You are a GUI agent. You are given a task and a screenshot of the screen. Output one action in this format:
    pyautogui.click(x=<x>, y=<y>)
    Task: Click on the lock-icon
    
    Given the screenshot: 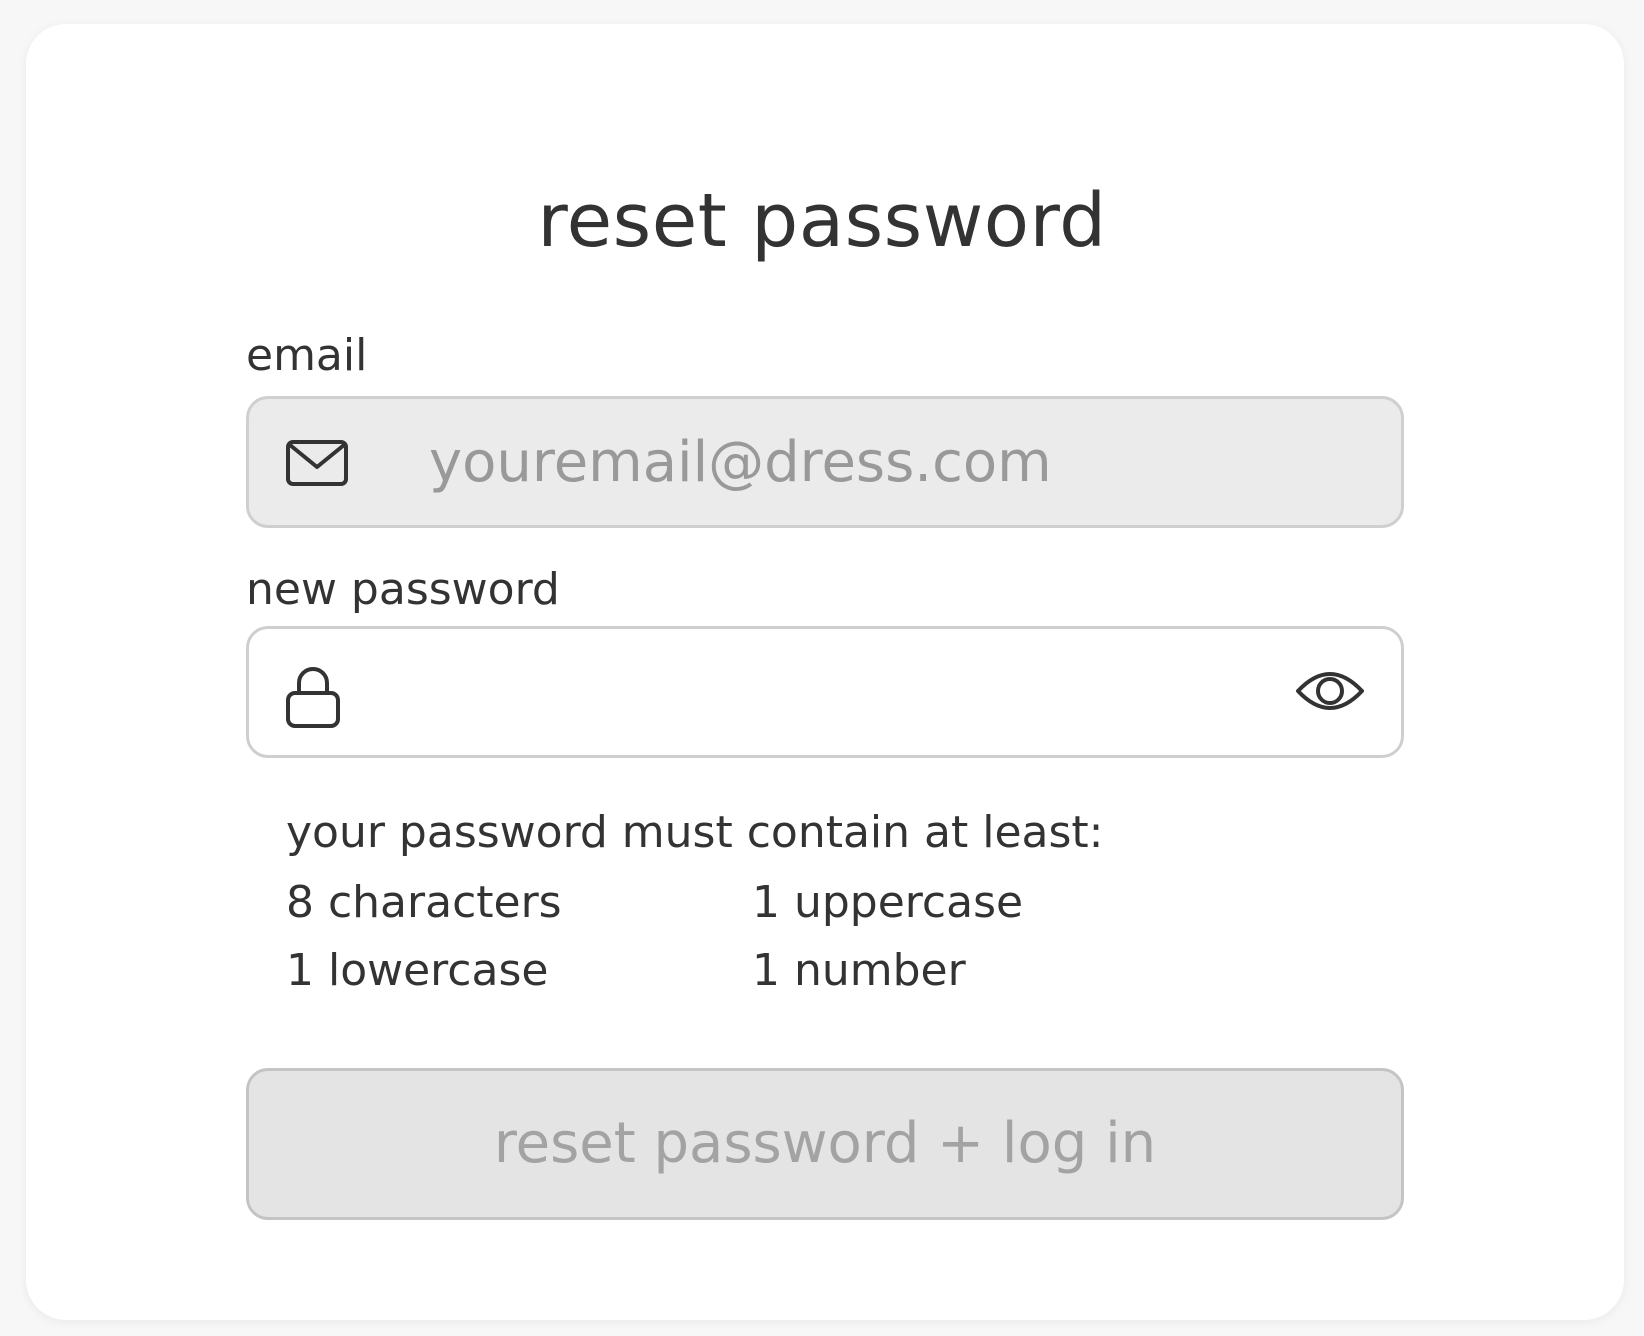 What is the action you would take?
    pyautogui.click(x=313, y=700)
    